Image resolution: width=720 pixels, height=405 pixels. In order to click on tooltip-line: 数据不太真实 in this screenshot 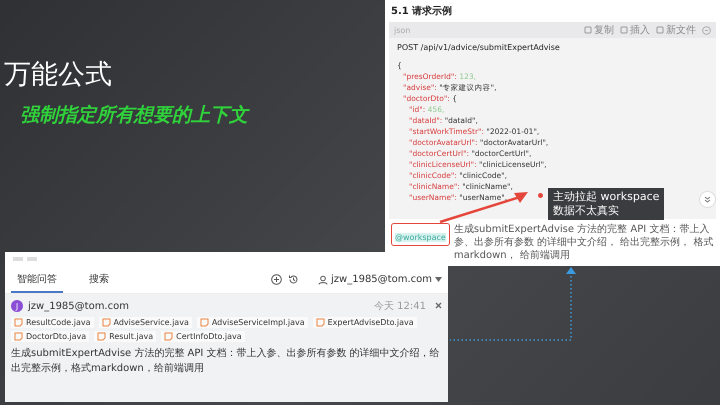, I will do `click(586, 211)`.